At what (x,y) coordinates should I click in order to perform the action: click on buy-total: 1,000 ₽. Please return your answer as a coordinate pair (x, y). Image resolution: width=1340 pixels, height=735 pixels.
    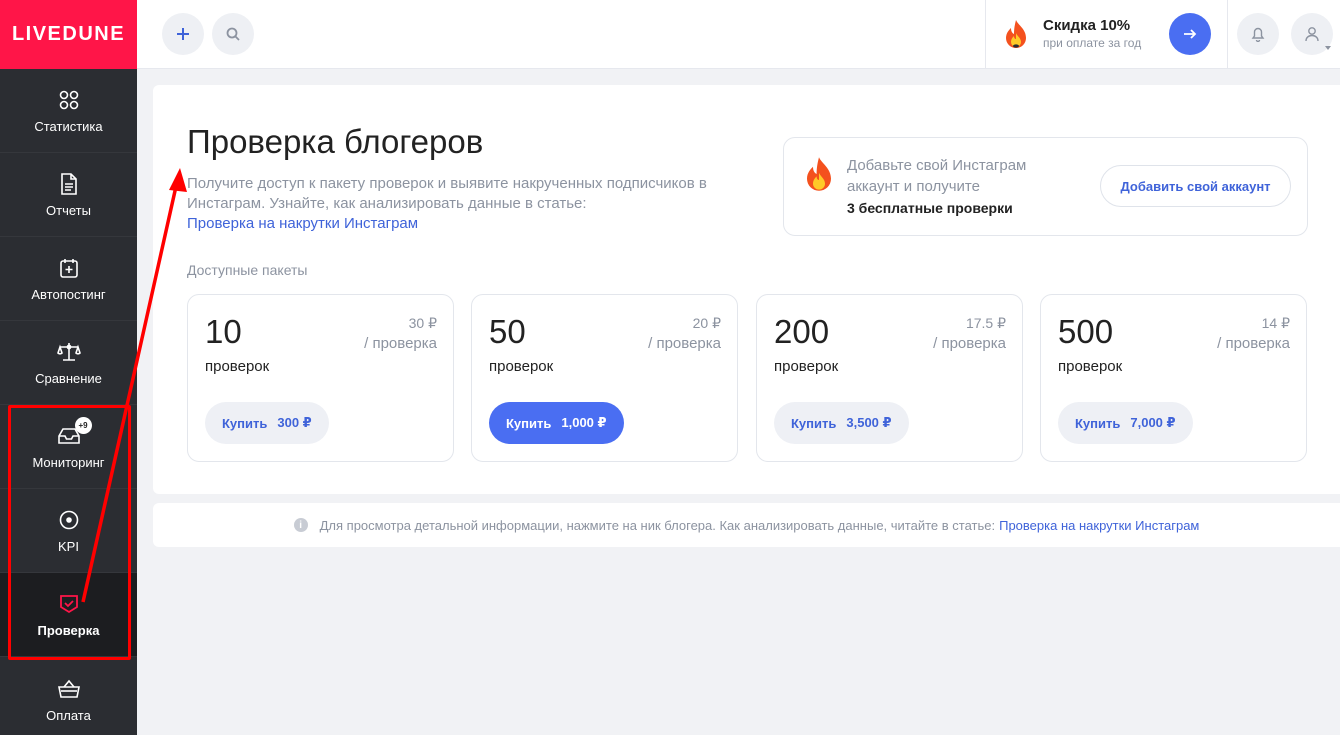
    Looking at the image, I should click on (584, 422).